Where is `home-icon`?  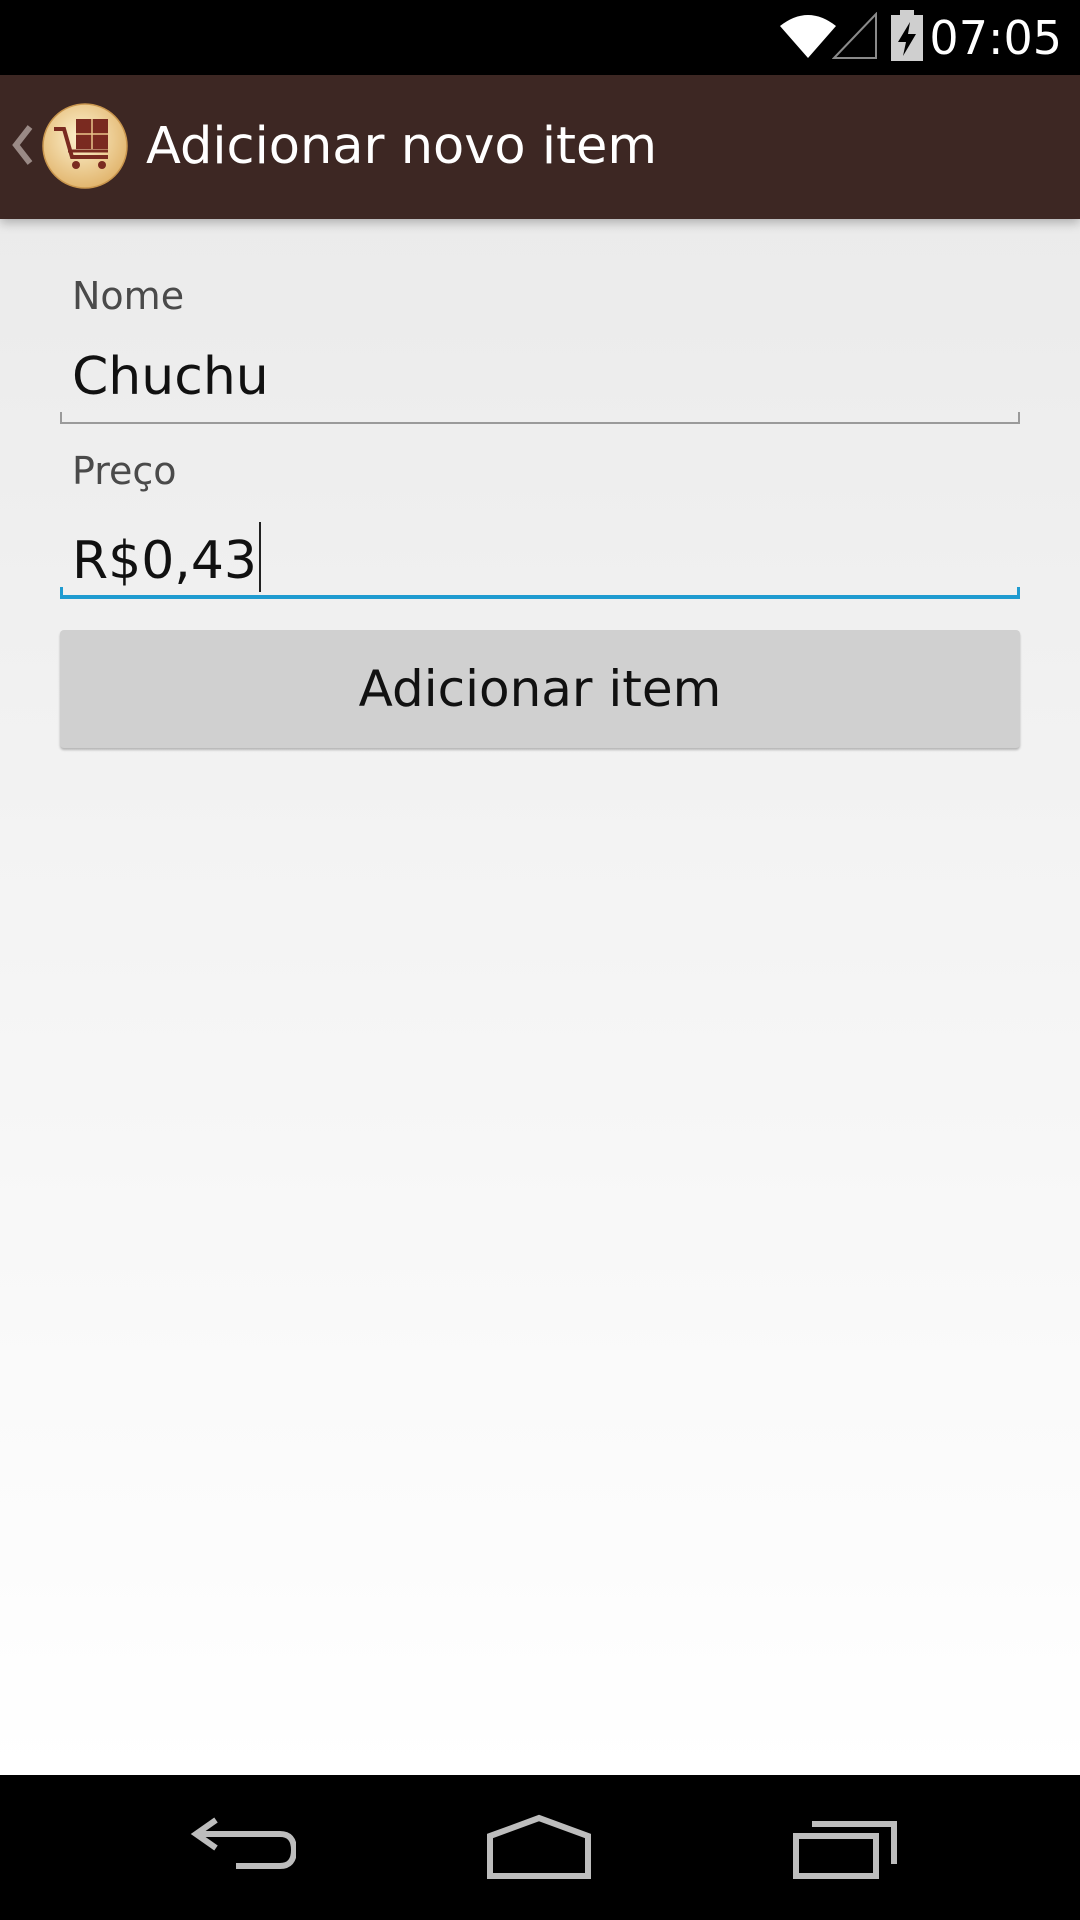
home-icon is located at coordinates (539, 1847).